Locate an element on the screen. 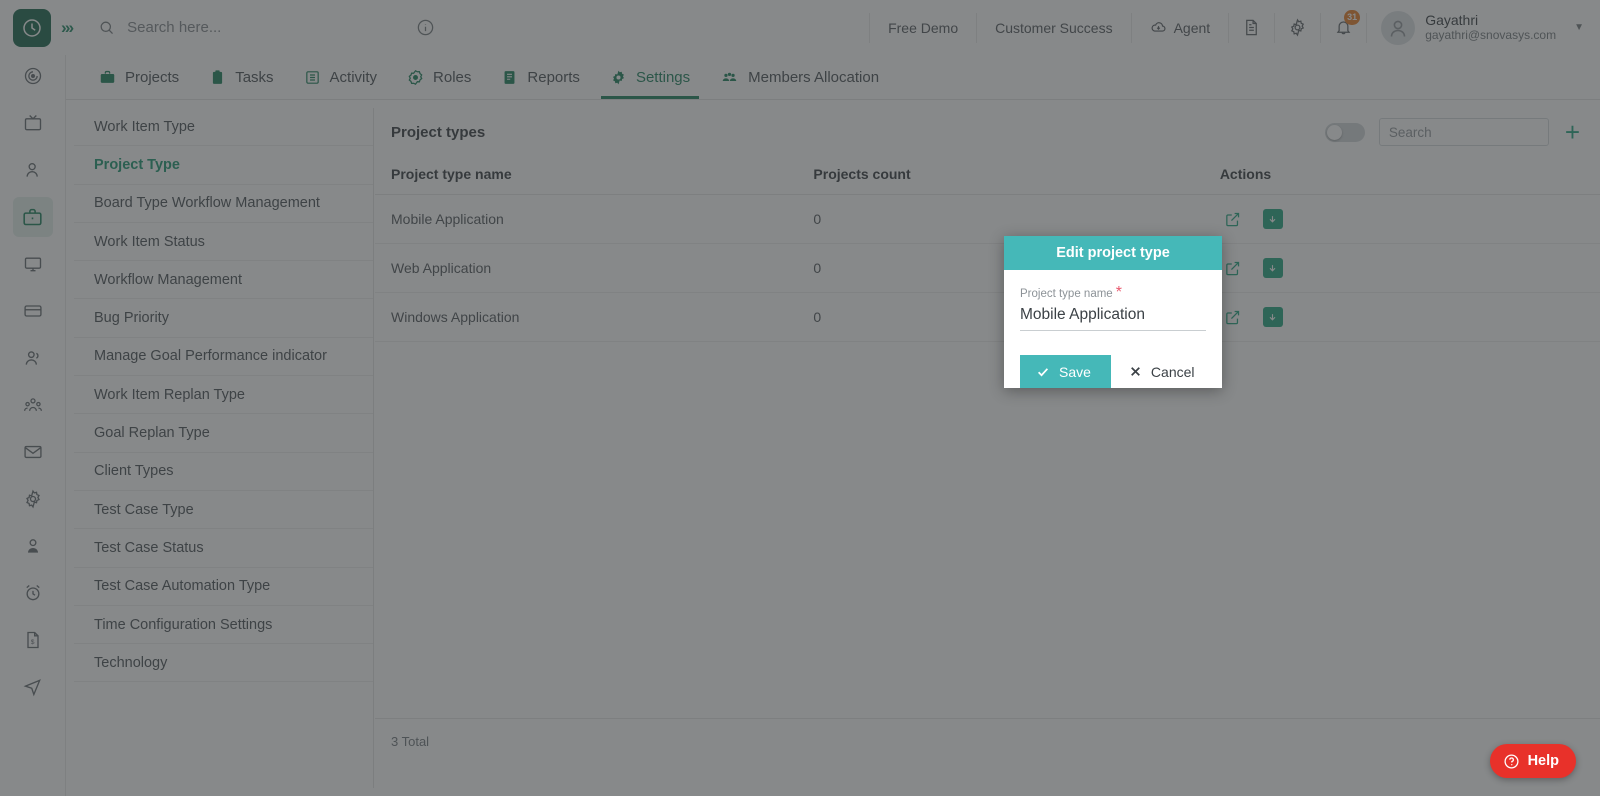 The width and height of the screenshot is (1600, 796). question-circle-icon is located at coordinates (1511, 761).